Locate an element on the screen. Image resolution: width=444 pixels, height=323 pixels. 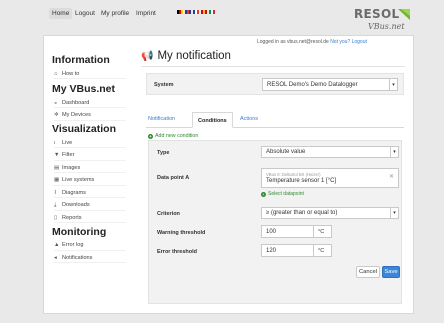
tab-notification: Notification is located at coordinates (161, 119).